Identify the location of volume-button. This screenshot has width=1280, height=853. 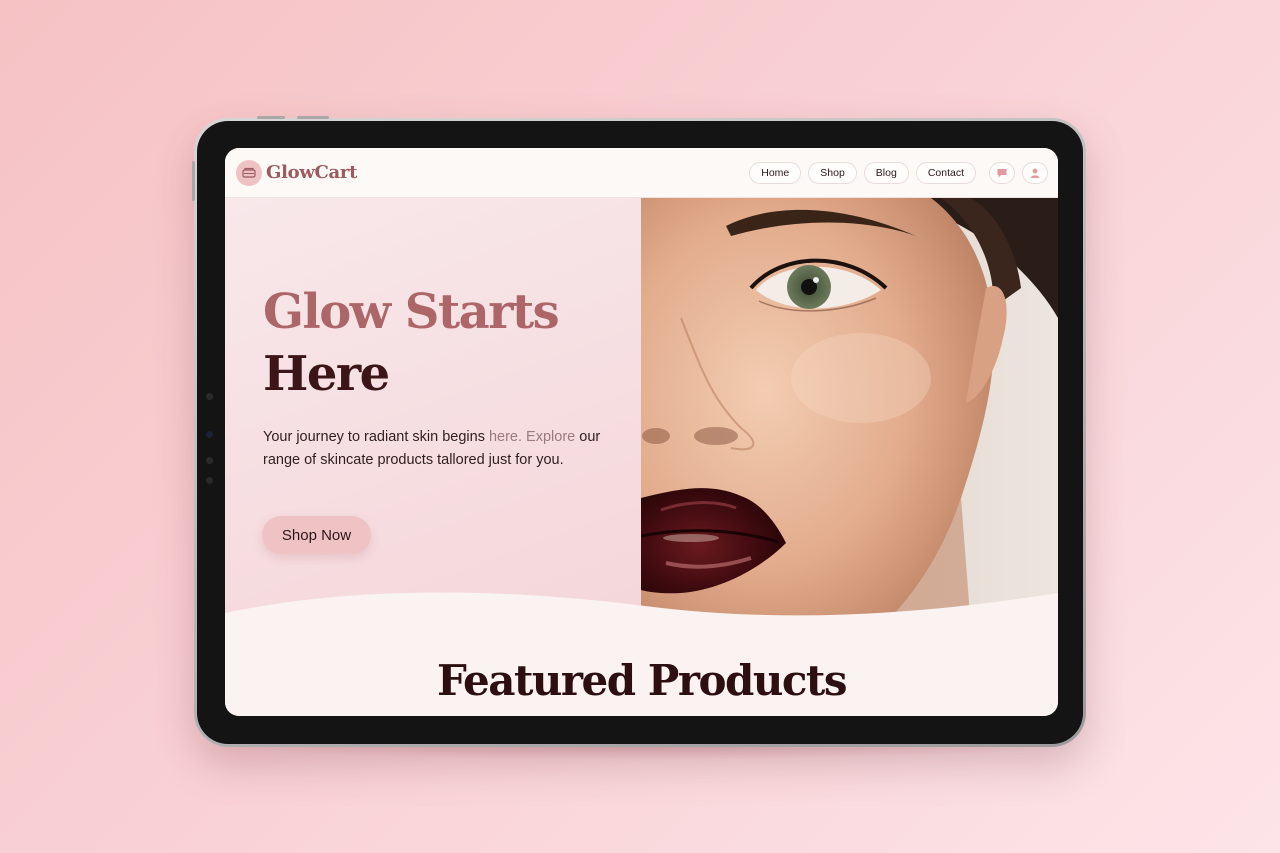
(193, 181).